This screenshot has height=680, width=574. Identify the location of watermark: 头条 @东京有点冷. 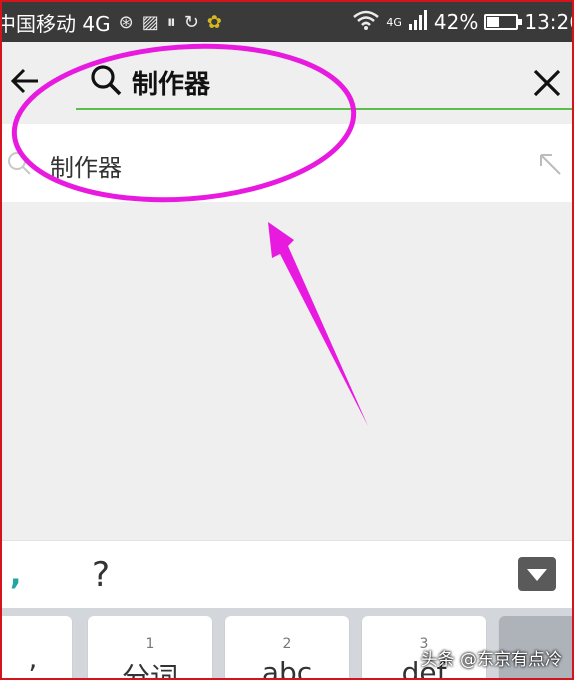
(491, 660).